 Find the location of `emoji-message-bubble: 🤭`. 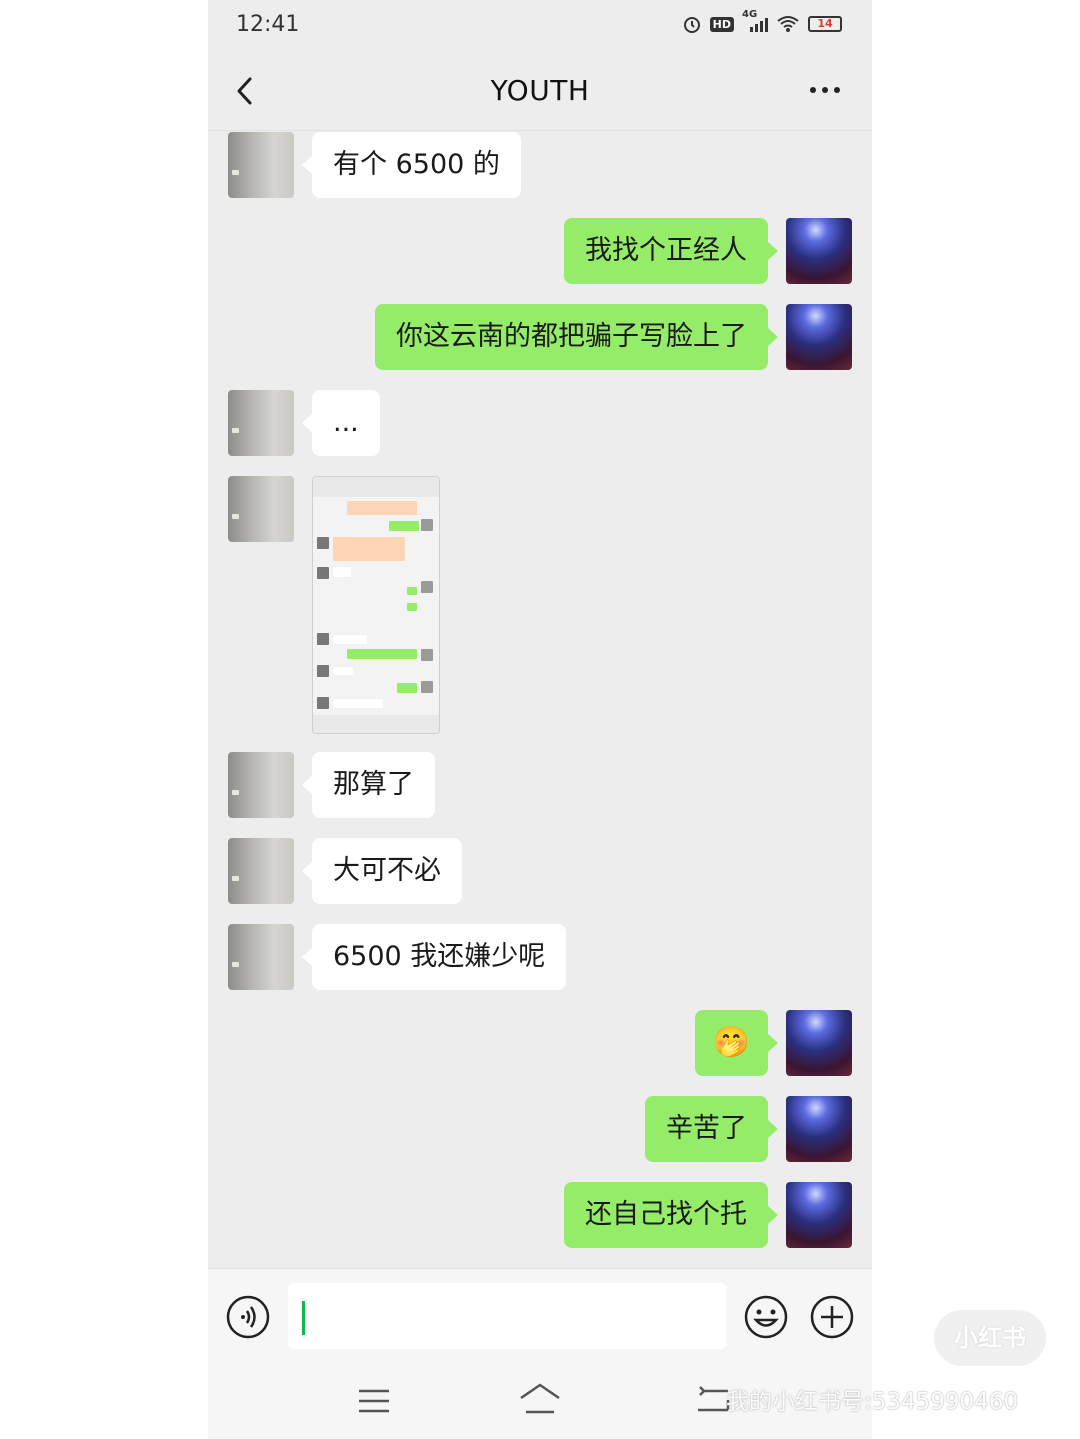

emoji-message-bubble: 🤭 is located at coordinates (736, 1043).